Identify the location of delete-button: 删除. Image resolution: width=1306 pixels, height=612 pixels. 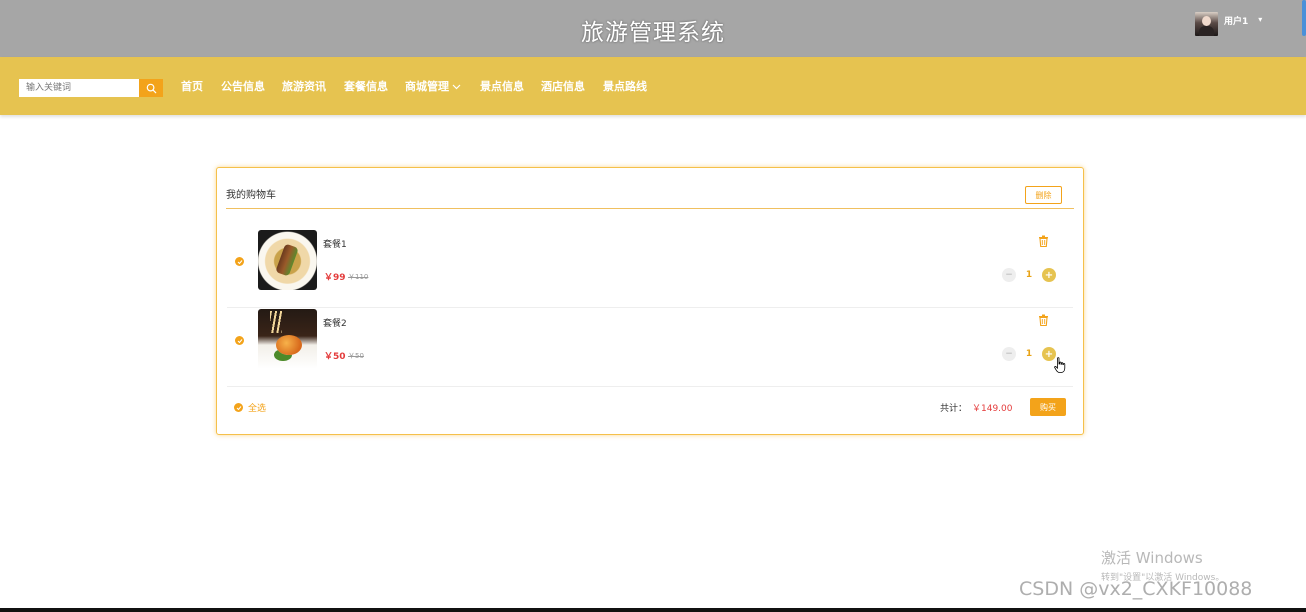
(1043, 195).